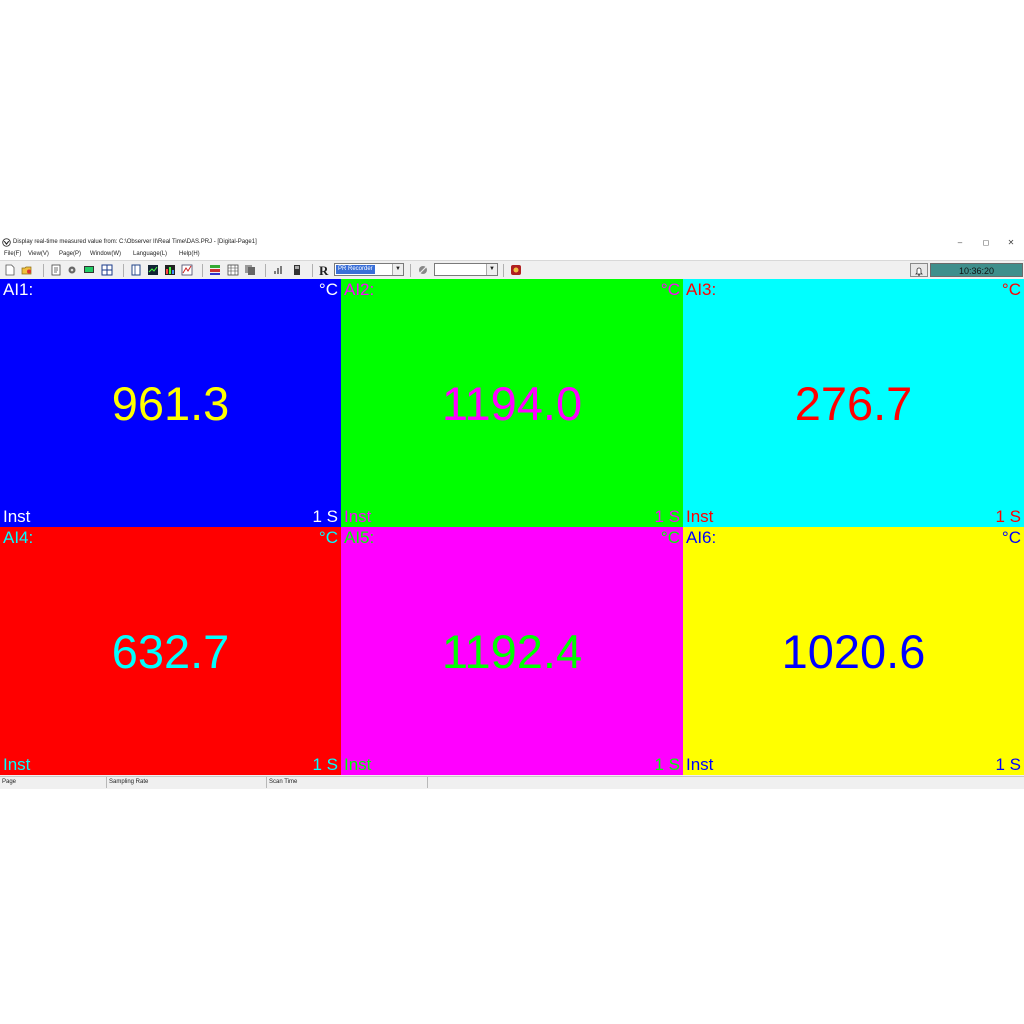 This screenshot has height=1024, width=1024. Describe the element at coordinates (38, 254) in the screenshot. I see `menu-view: View(V)` at that location.